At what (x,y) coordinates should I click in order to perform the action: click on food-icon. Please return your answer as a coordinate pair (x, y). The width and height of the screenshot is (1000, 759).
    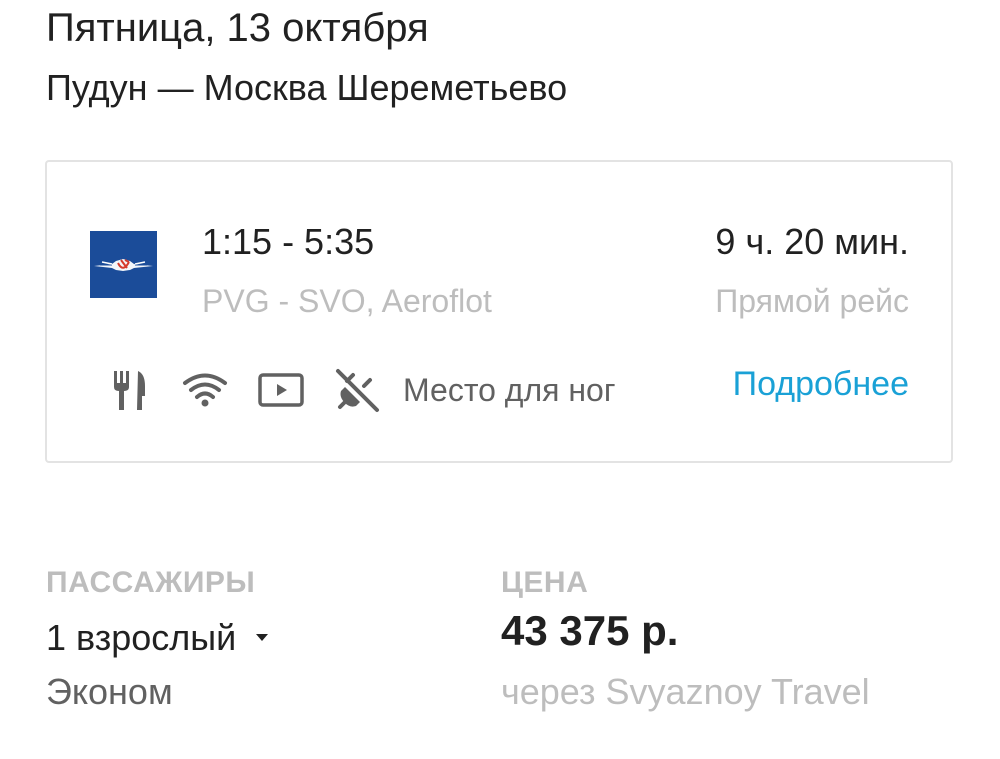
    Looking at the image, I should click on (129, 390).